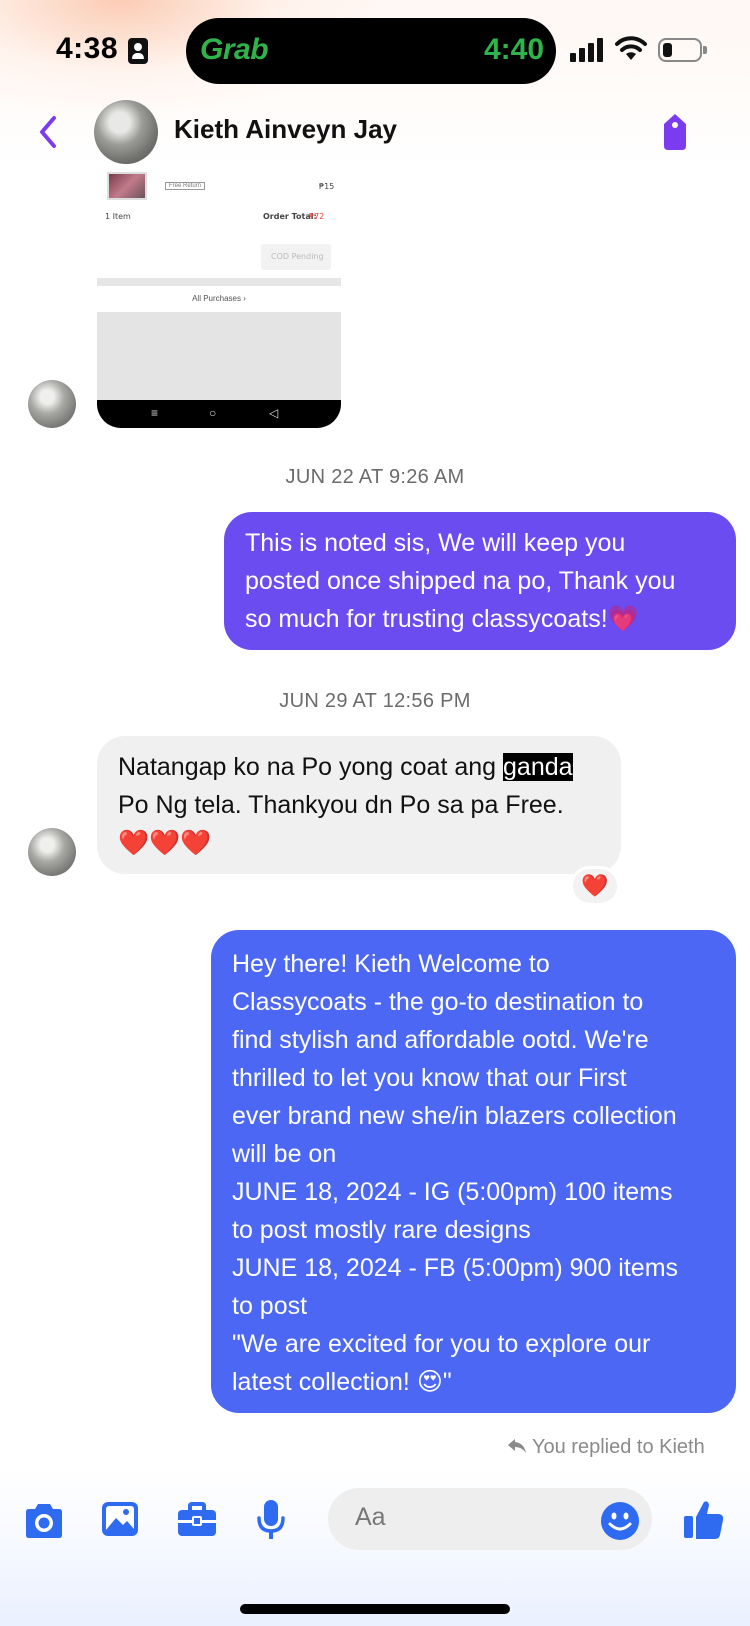 The image size is (750, 1626). I want to click on message-line: ever brand new she/in blazers collection, so click(454, 1116).